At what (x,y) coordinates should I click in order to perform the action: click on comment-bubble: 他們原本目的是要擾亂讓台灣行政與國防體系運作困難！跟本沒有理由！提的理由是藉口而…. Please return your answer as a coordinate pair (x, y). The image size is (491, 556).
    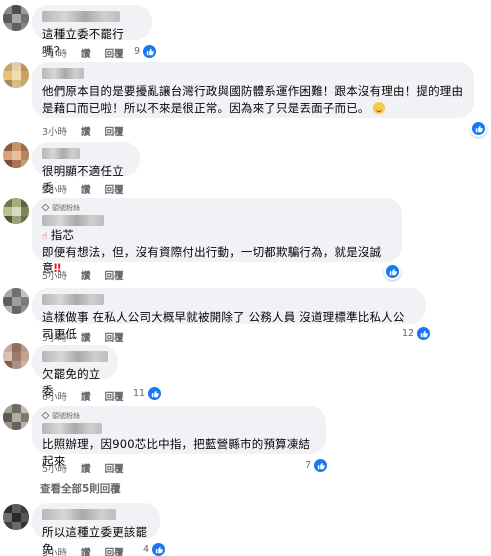
    Looking at the image, I should click on (253, 90).